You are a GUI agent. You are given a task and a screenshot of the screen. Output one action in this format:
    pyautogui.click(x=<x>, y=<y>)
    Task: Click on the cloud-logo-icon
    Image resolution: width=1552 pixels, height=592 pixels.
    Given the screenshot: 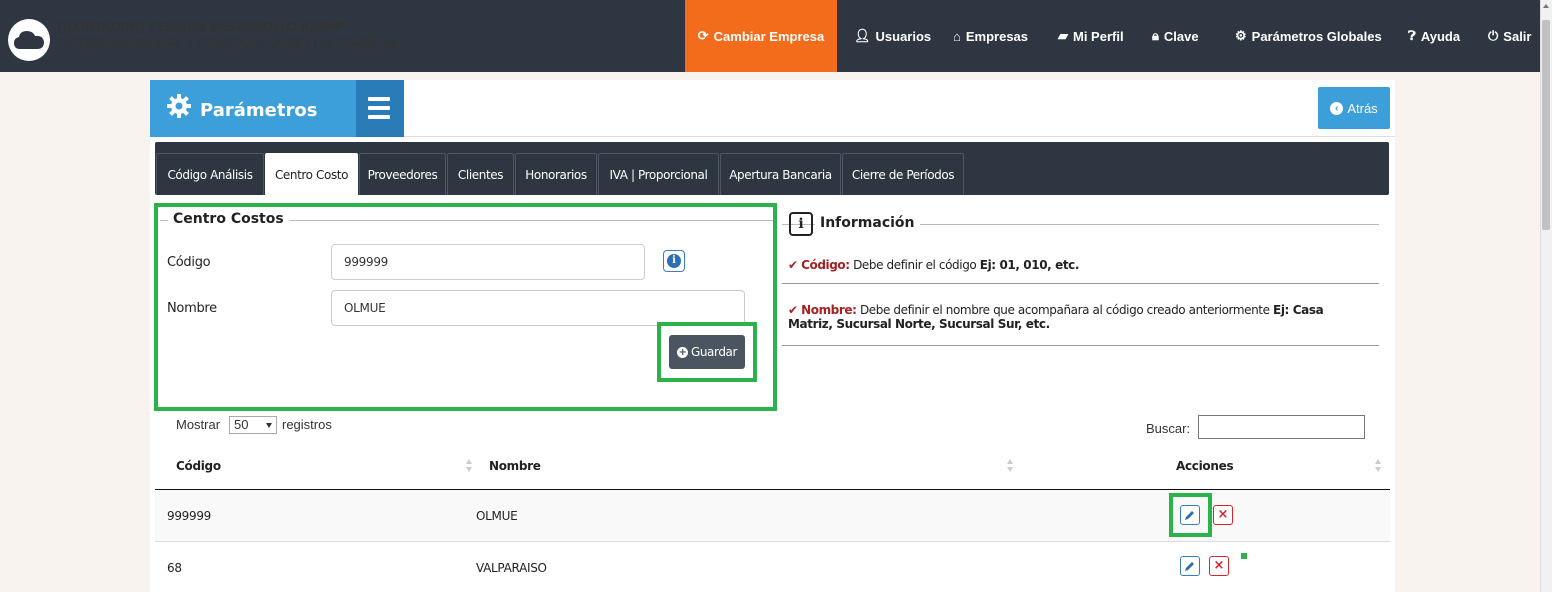 What is the action you would take?
    pyautogui.click(x=29, y=40)
    